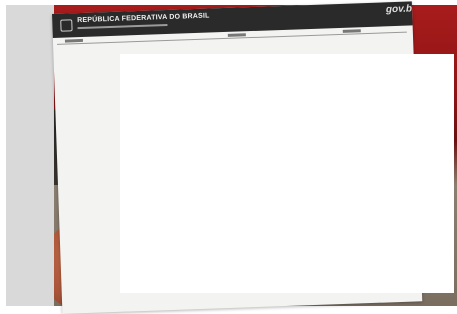 The image size is (457, 314). What do you see at coordinates (30, 155) in the screenshot?
I see `left-gray-margin` at bounding box center [30, 155].